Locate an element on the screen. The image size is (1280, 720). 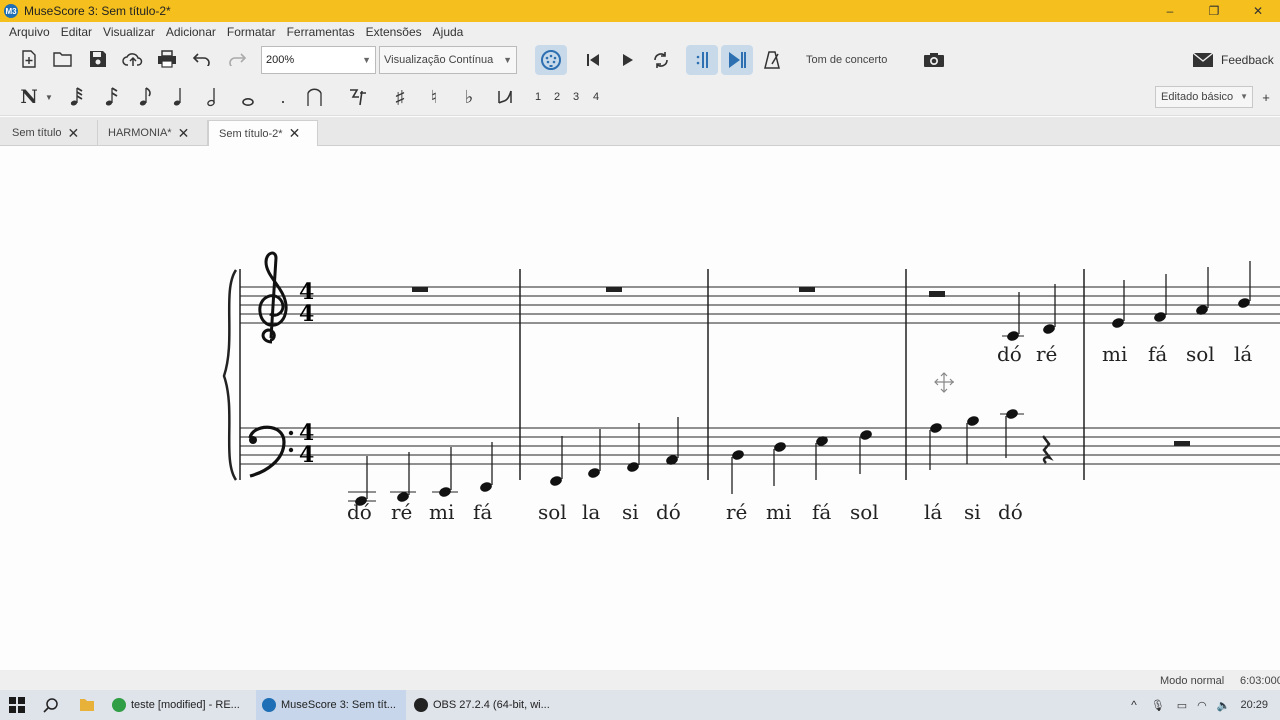
menu-extensoes: Extensões is located at coordinates (394, 32).